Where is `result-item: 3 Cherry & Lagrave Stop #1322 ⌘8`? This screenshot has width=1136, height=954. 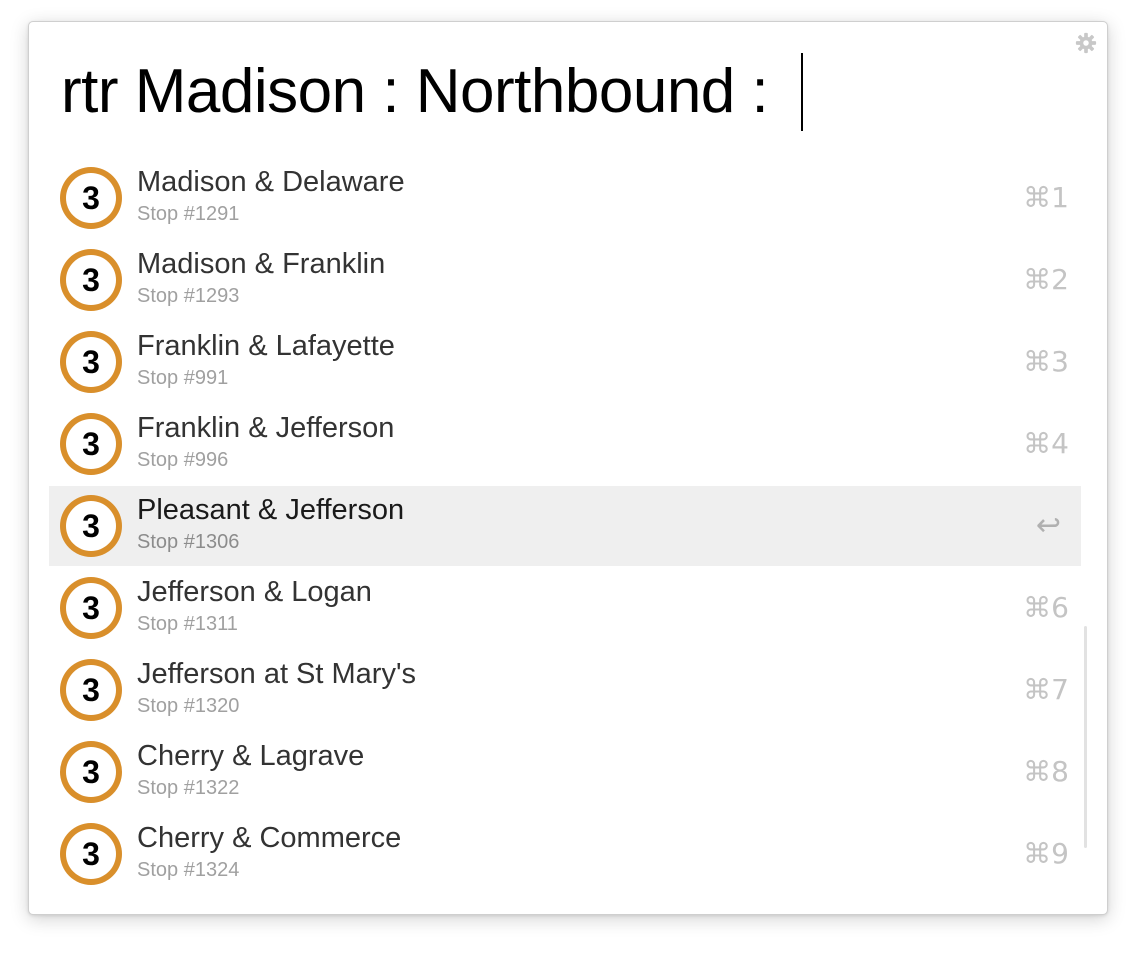
result-item: 3 Cherry & Lagrave Stop #1322 ⌘8 is located at coordinates (565, 772).